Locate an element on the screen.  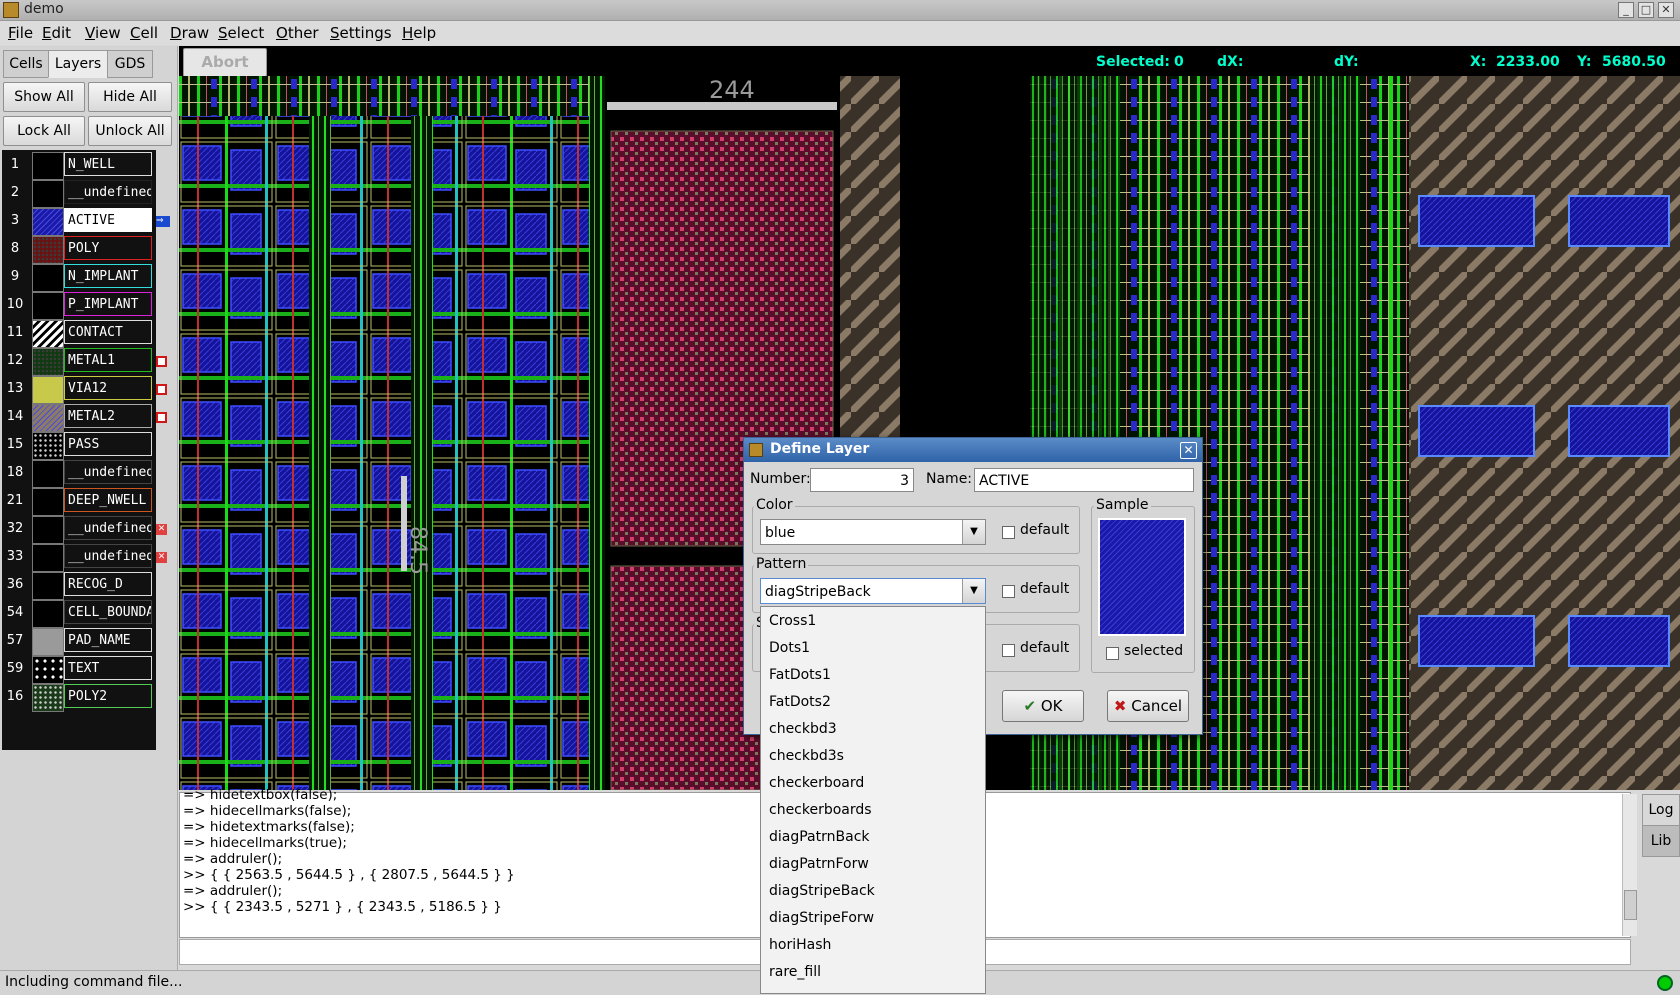
layer-name: CELL_BOUNDARY is located at coordinates (108, 612).